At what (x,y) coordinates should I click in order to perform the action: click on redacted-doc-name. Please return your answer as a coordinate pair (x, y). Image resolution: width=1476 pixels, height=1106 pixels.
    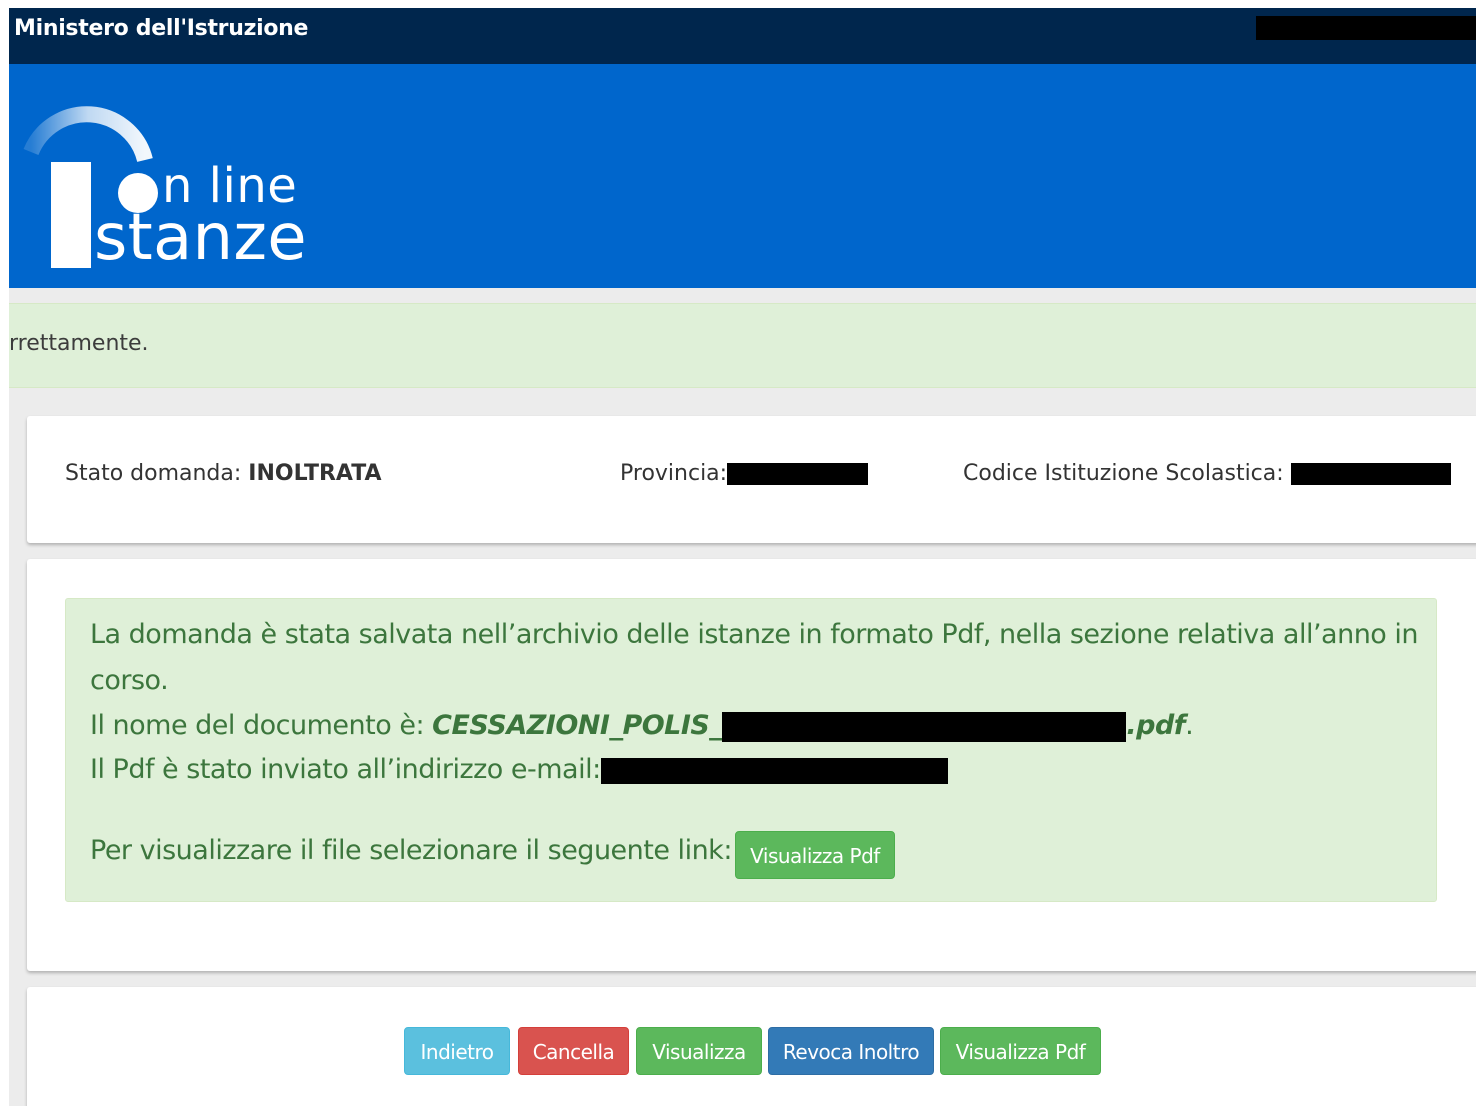
    Looking at the image, I should click on (924, 726).